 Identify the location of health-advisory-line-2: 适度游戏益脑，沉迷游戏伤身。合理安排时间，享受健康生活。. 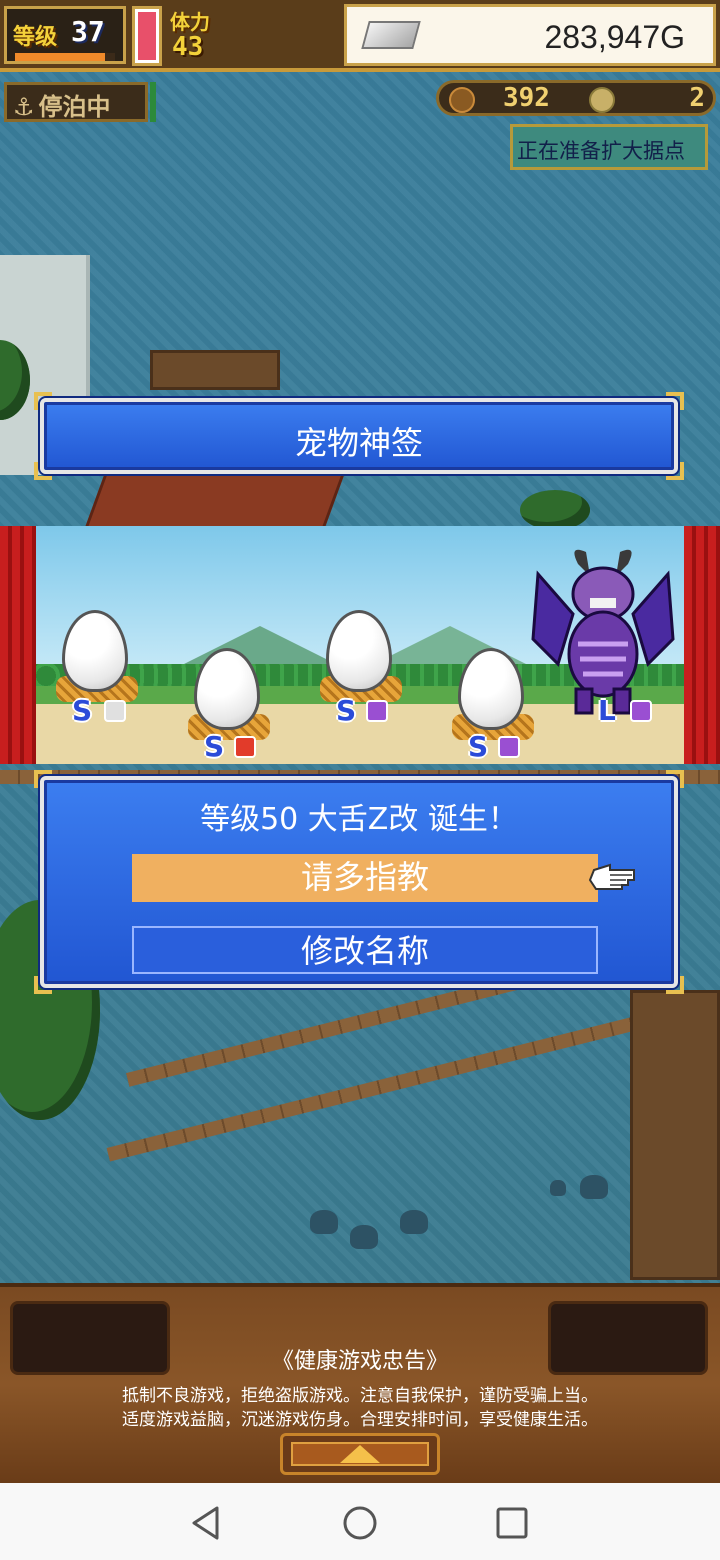
(360, 1420).